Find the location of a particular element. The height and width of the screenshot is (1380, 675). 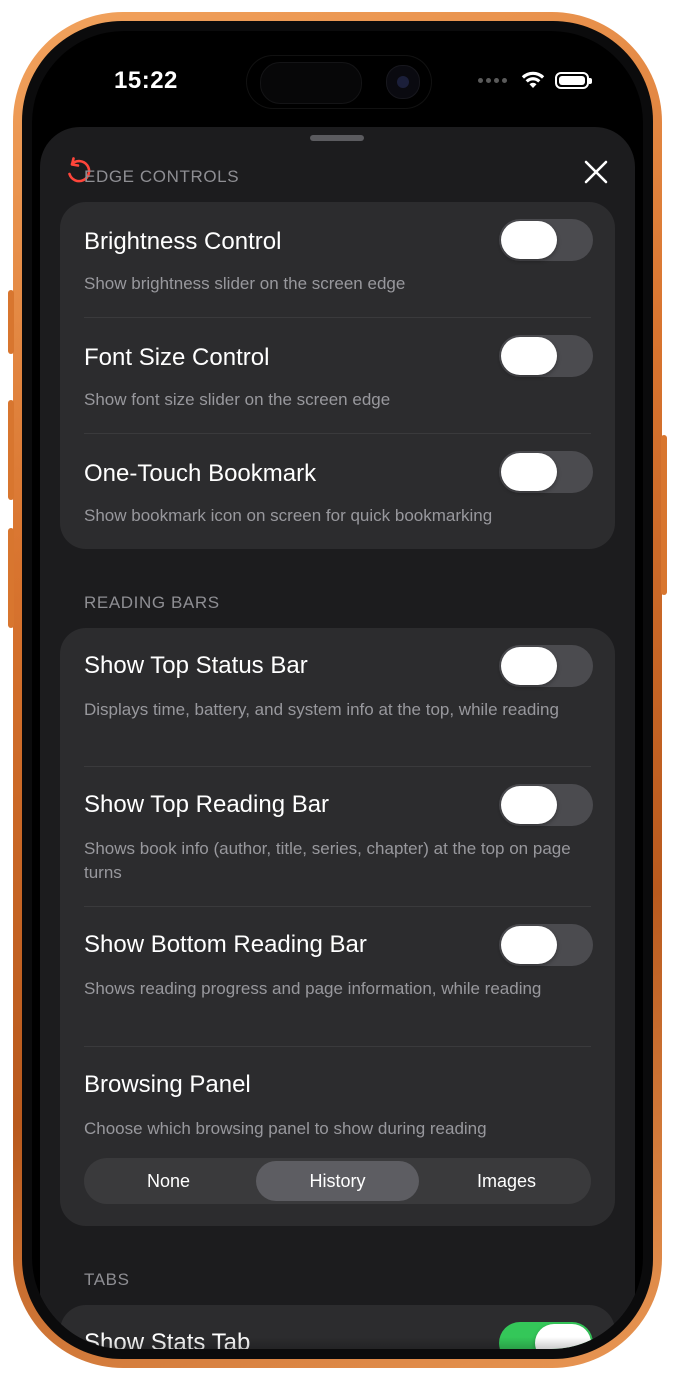

font-size-control-toggle is located at coordinates (546, 356).